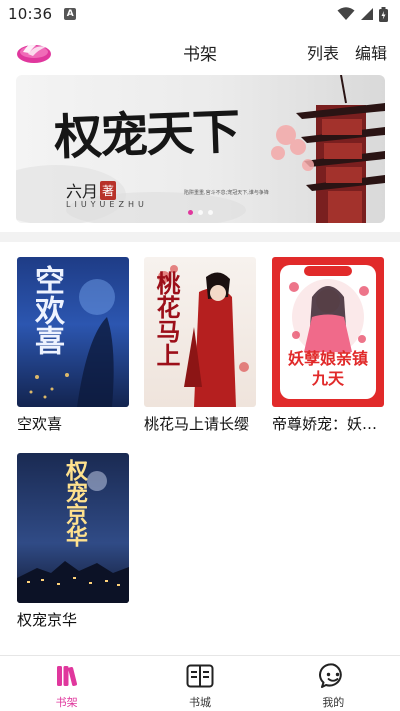  I want to click on book-title: 帝尊娇宠：妖孽娘亲镇九天, so click(328, 423).